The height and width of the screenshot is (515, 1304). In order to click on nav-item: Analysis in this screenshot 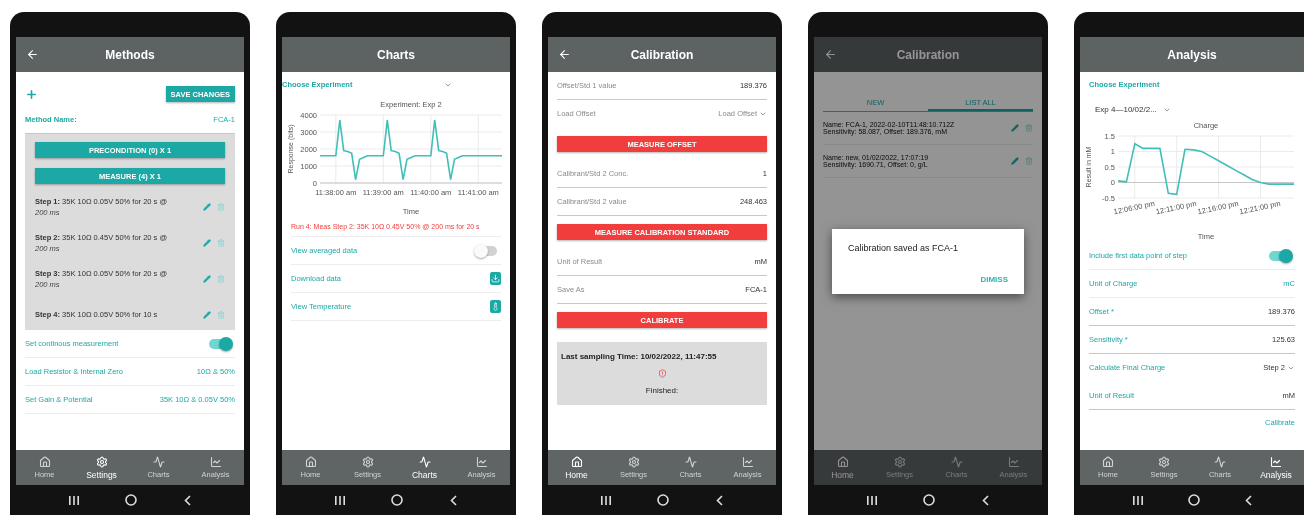, I will do `click(1276, 467)`.